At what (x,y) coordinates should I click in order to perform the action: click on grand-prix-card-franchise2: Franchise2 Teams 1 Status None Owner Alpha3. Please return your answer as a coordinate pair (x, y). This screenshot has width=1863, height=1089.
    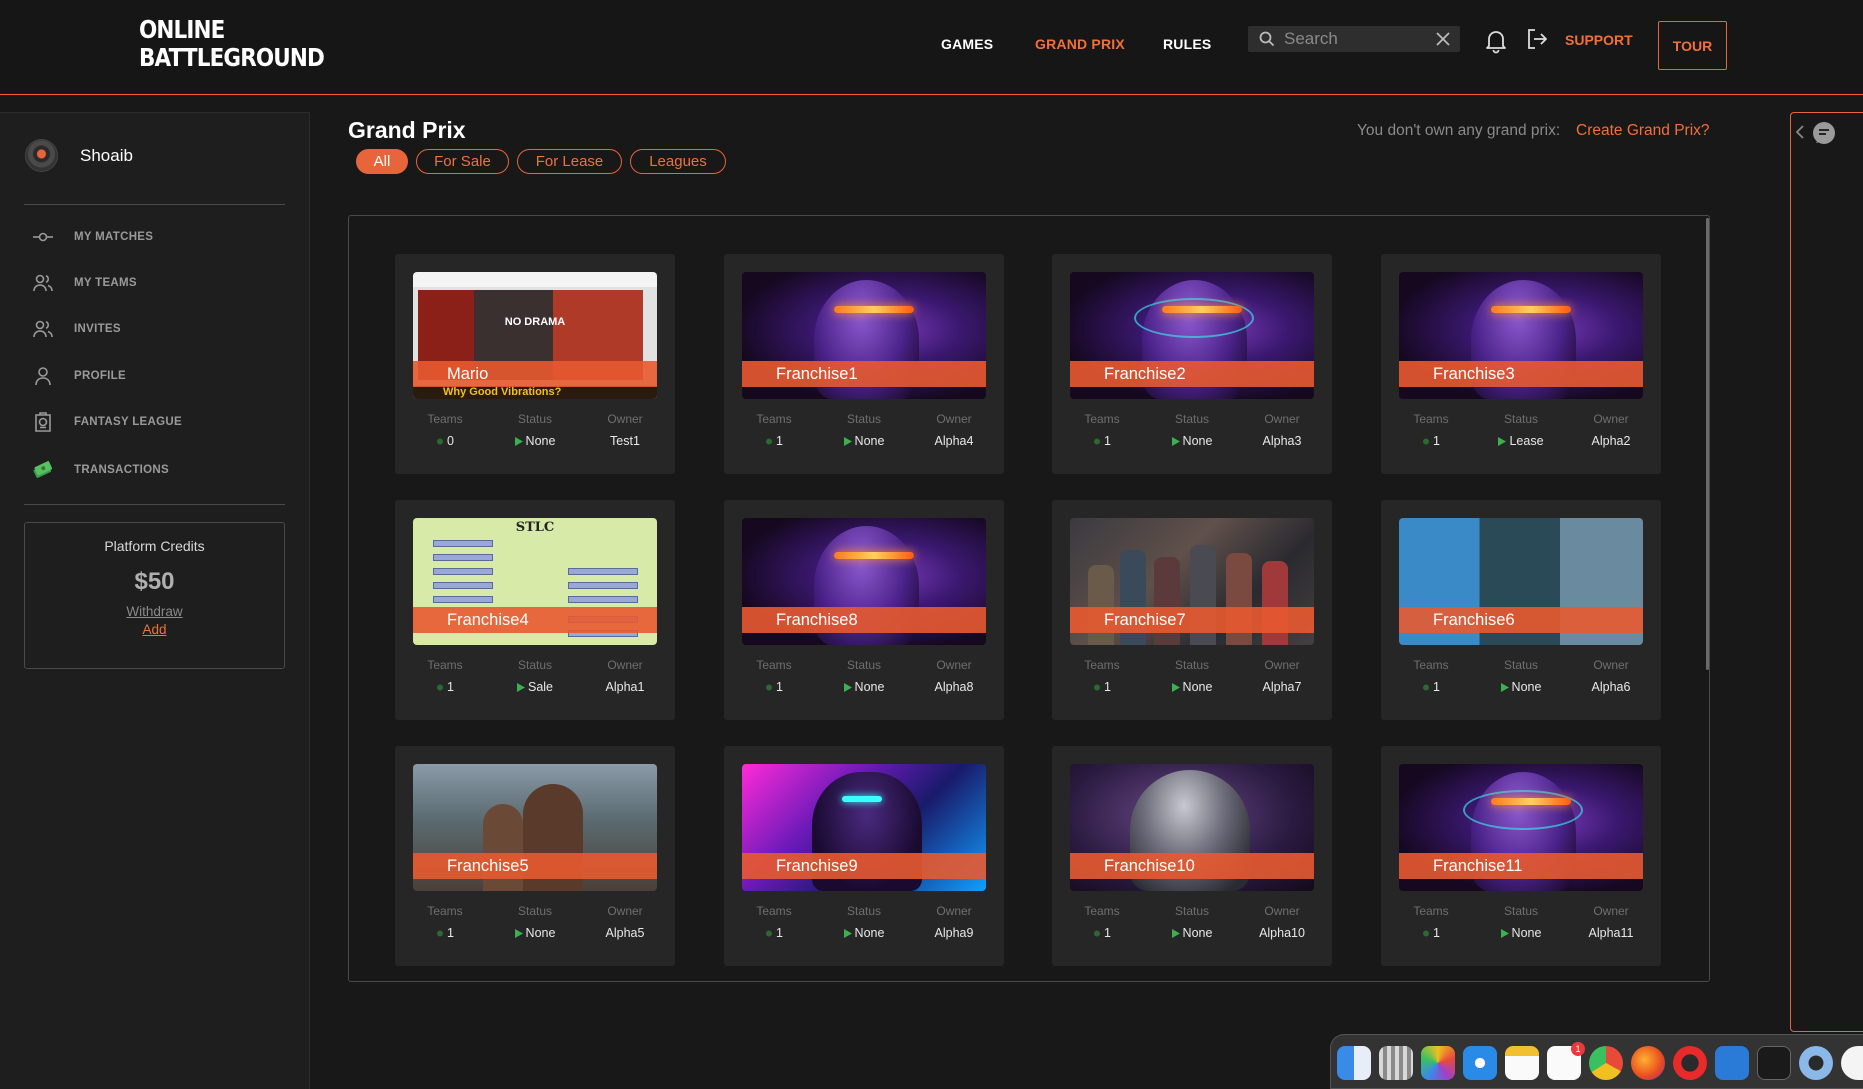
    Looking at the image, I should click on (1192, 364).